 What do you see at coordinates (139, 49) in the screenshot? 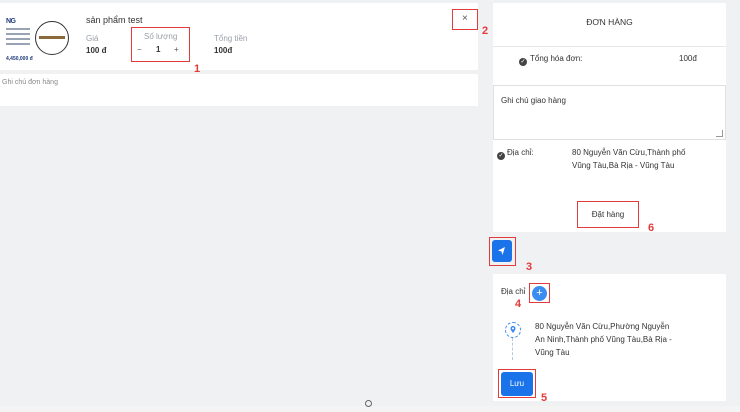
I see `quantity-decrease-button: −` at bounding box center [139, 49].